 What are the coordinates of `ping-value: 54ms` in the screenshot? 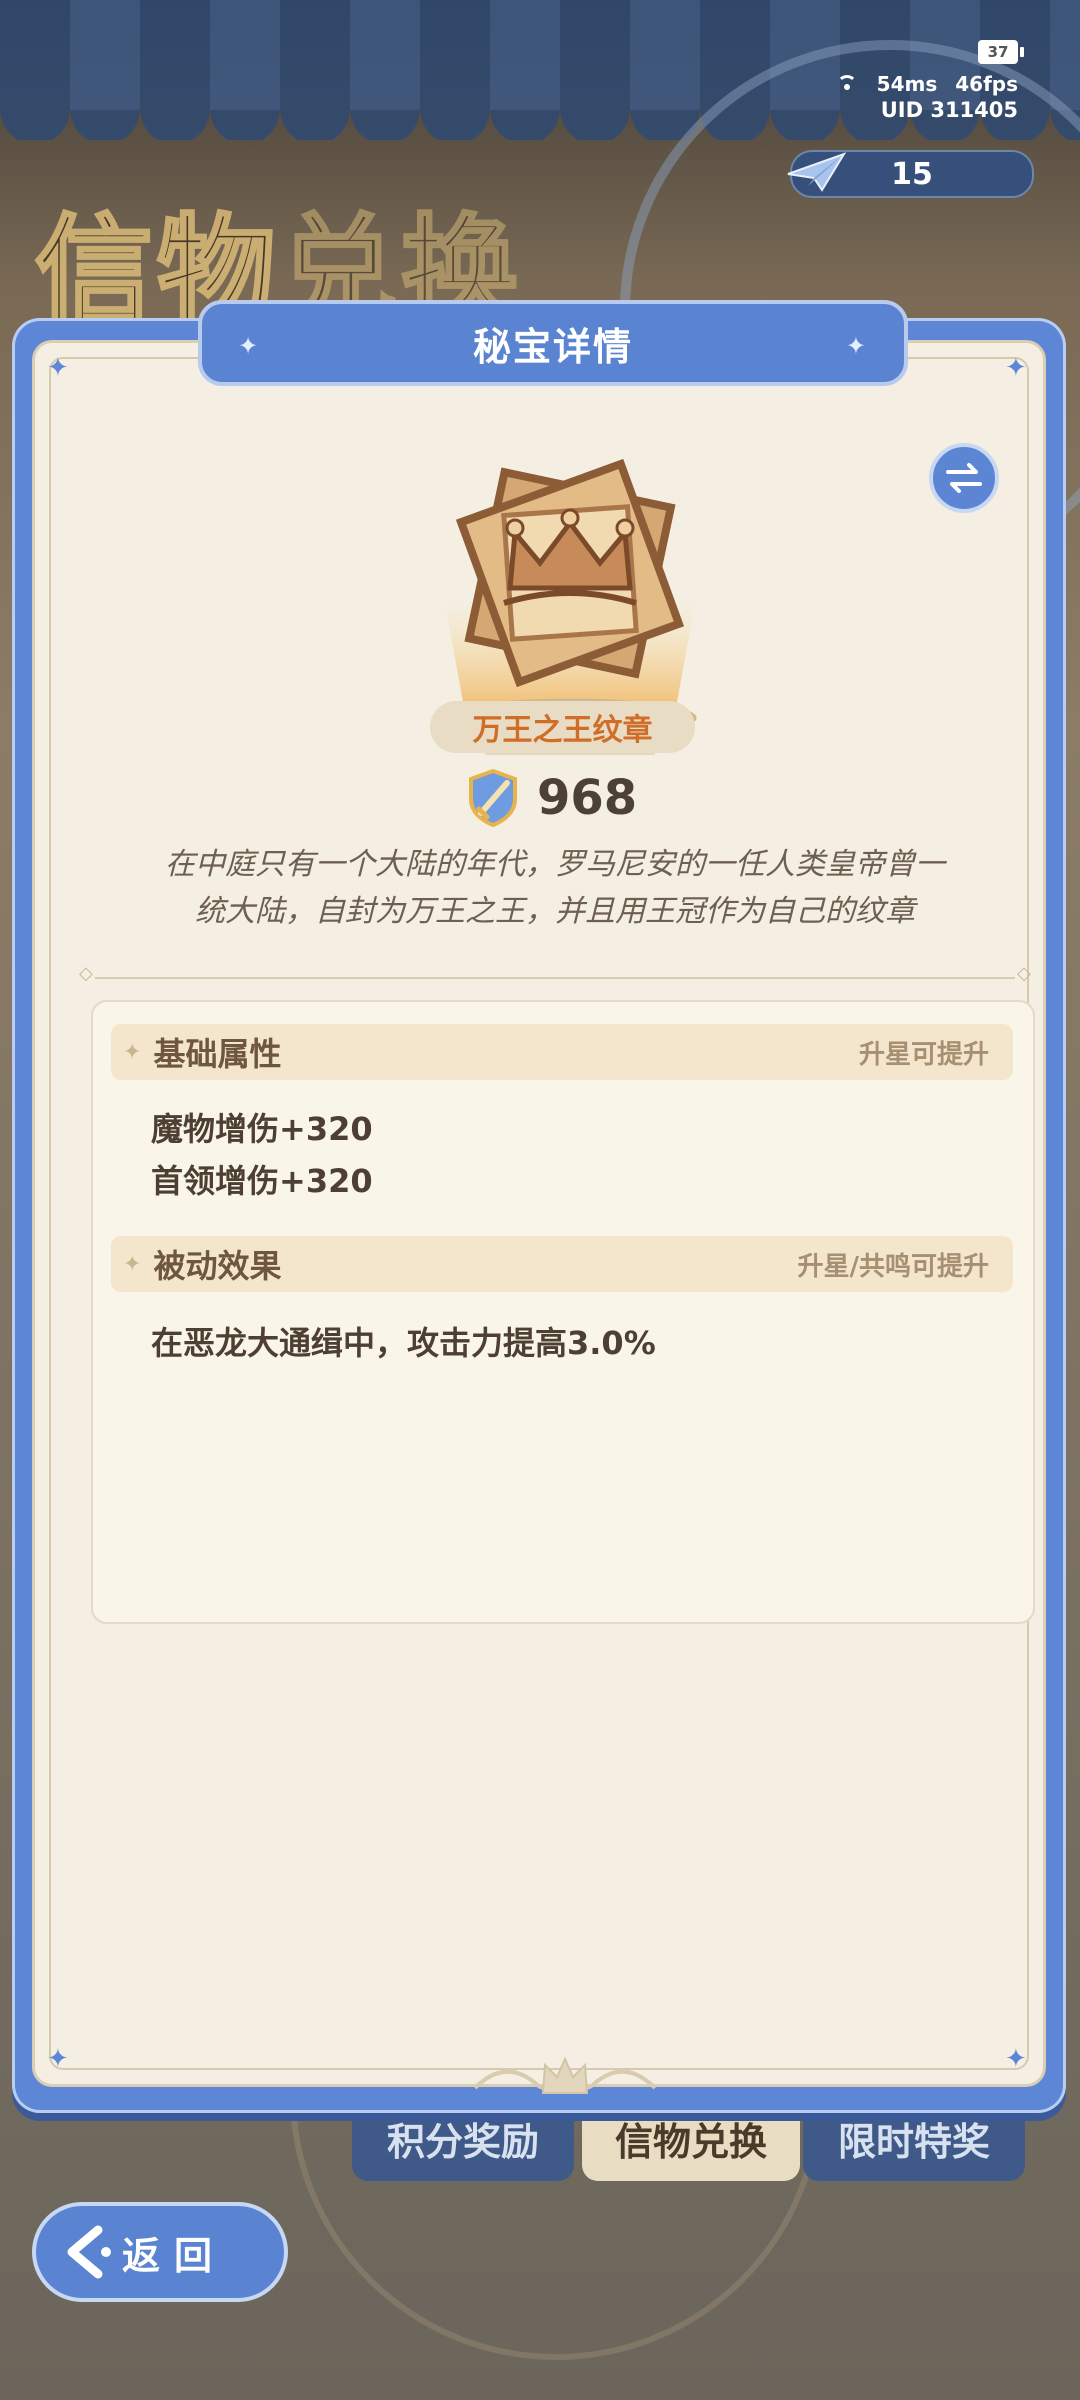 It's located at (907, 84).